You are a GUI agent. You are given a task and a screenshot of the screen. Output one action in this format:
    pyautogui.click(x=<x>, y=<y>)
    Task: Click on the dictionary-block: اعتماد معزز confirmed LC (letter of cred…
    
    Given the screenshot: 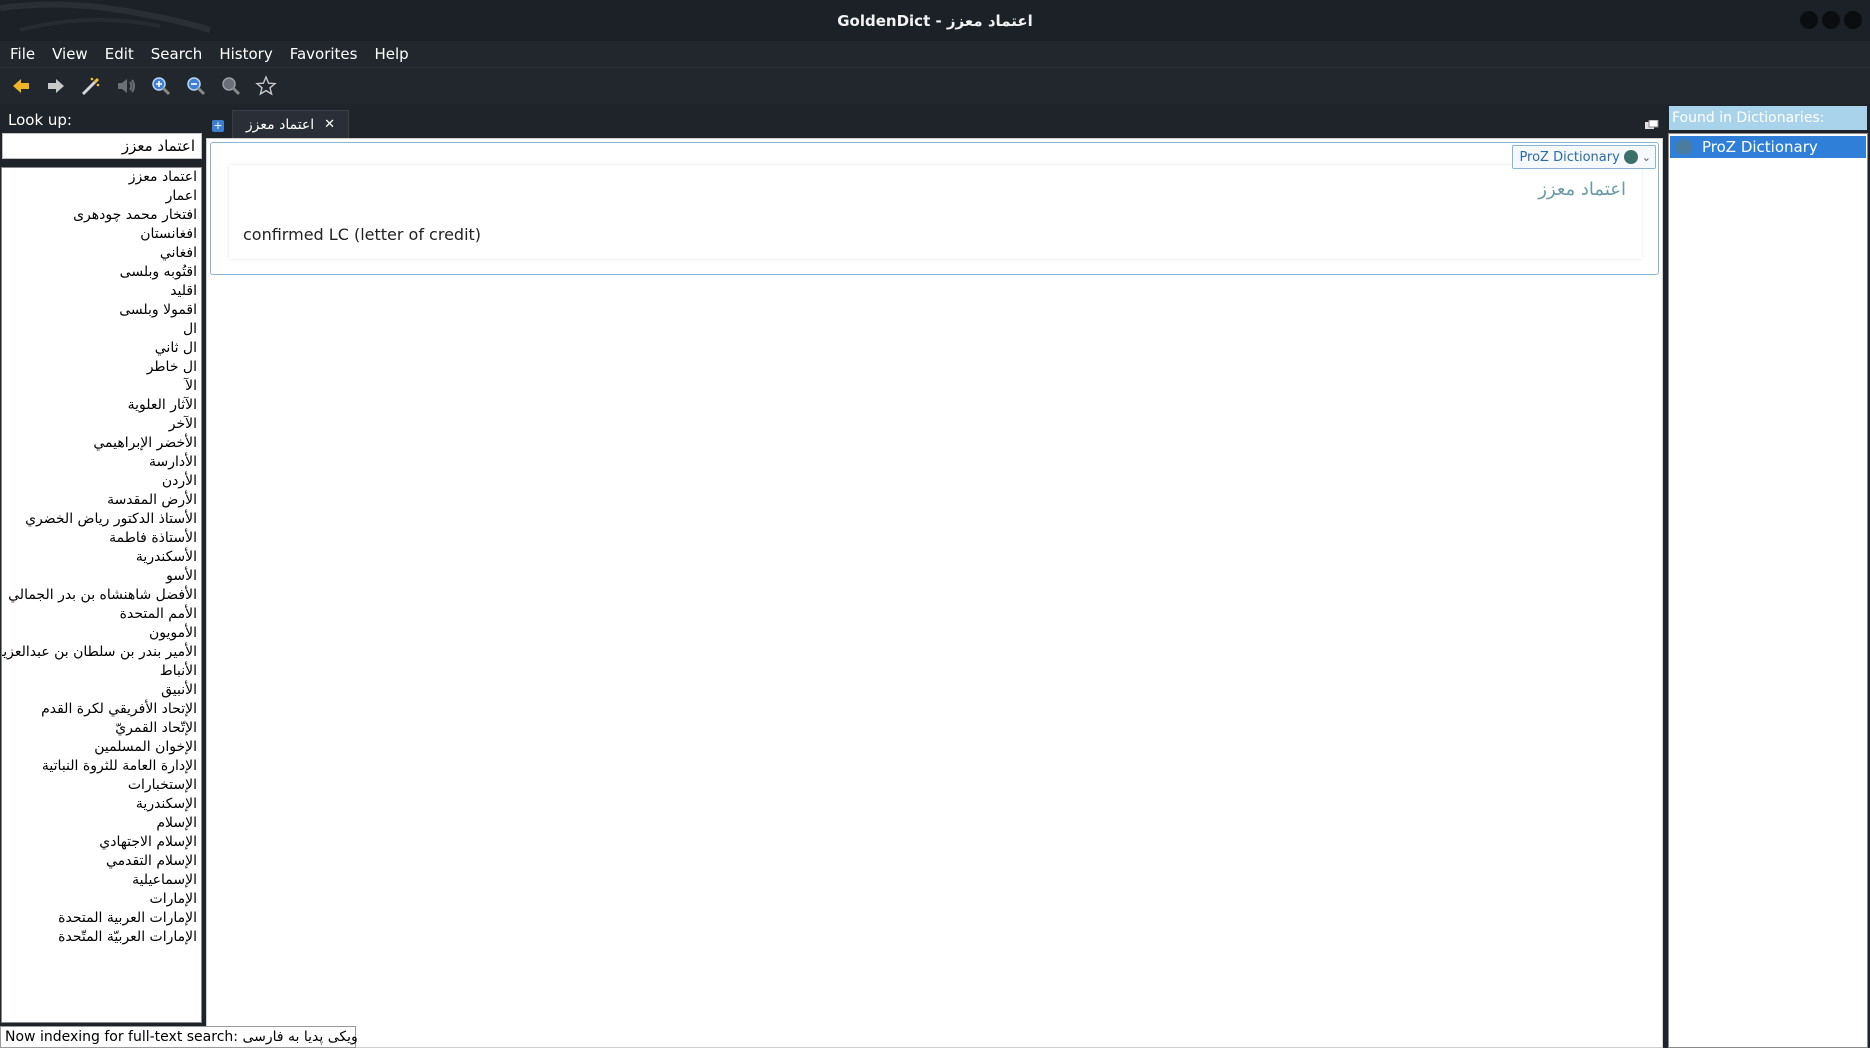 What is the action you would take?
    pyautogui.click(x=934, y=208)
    